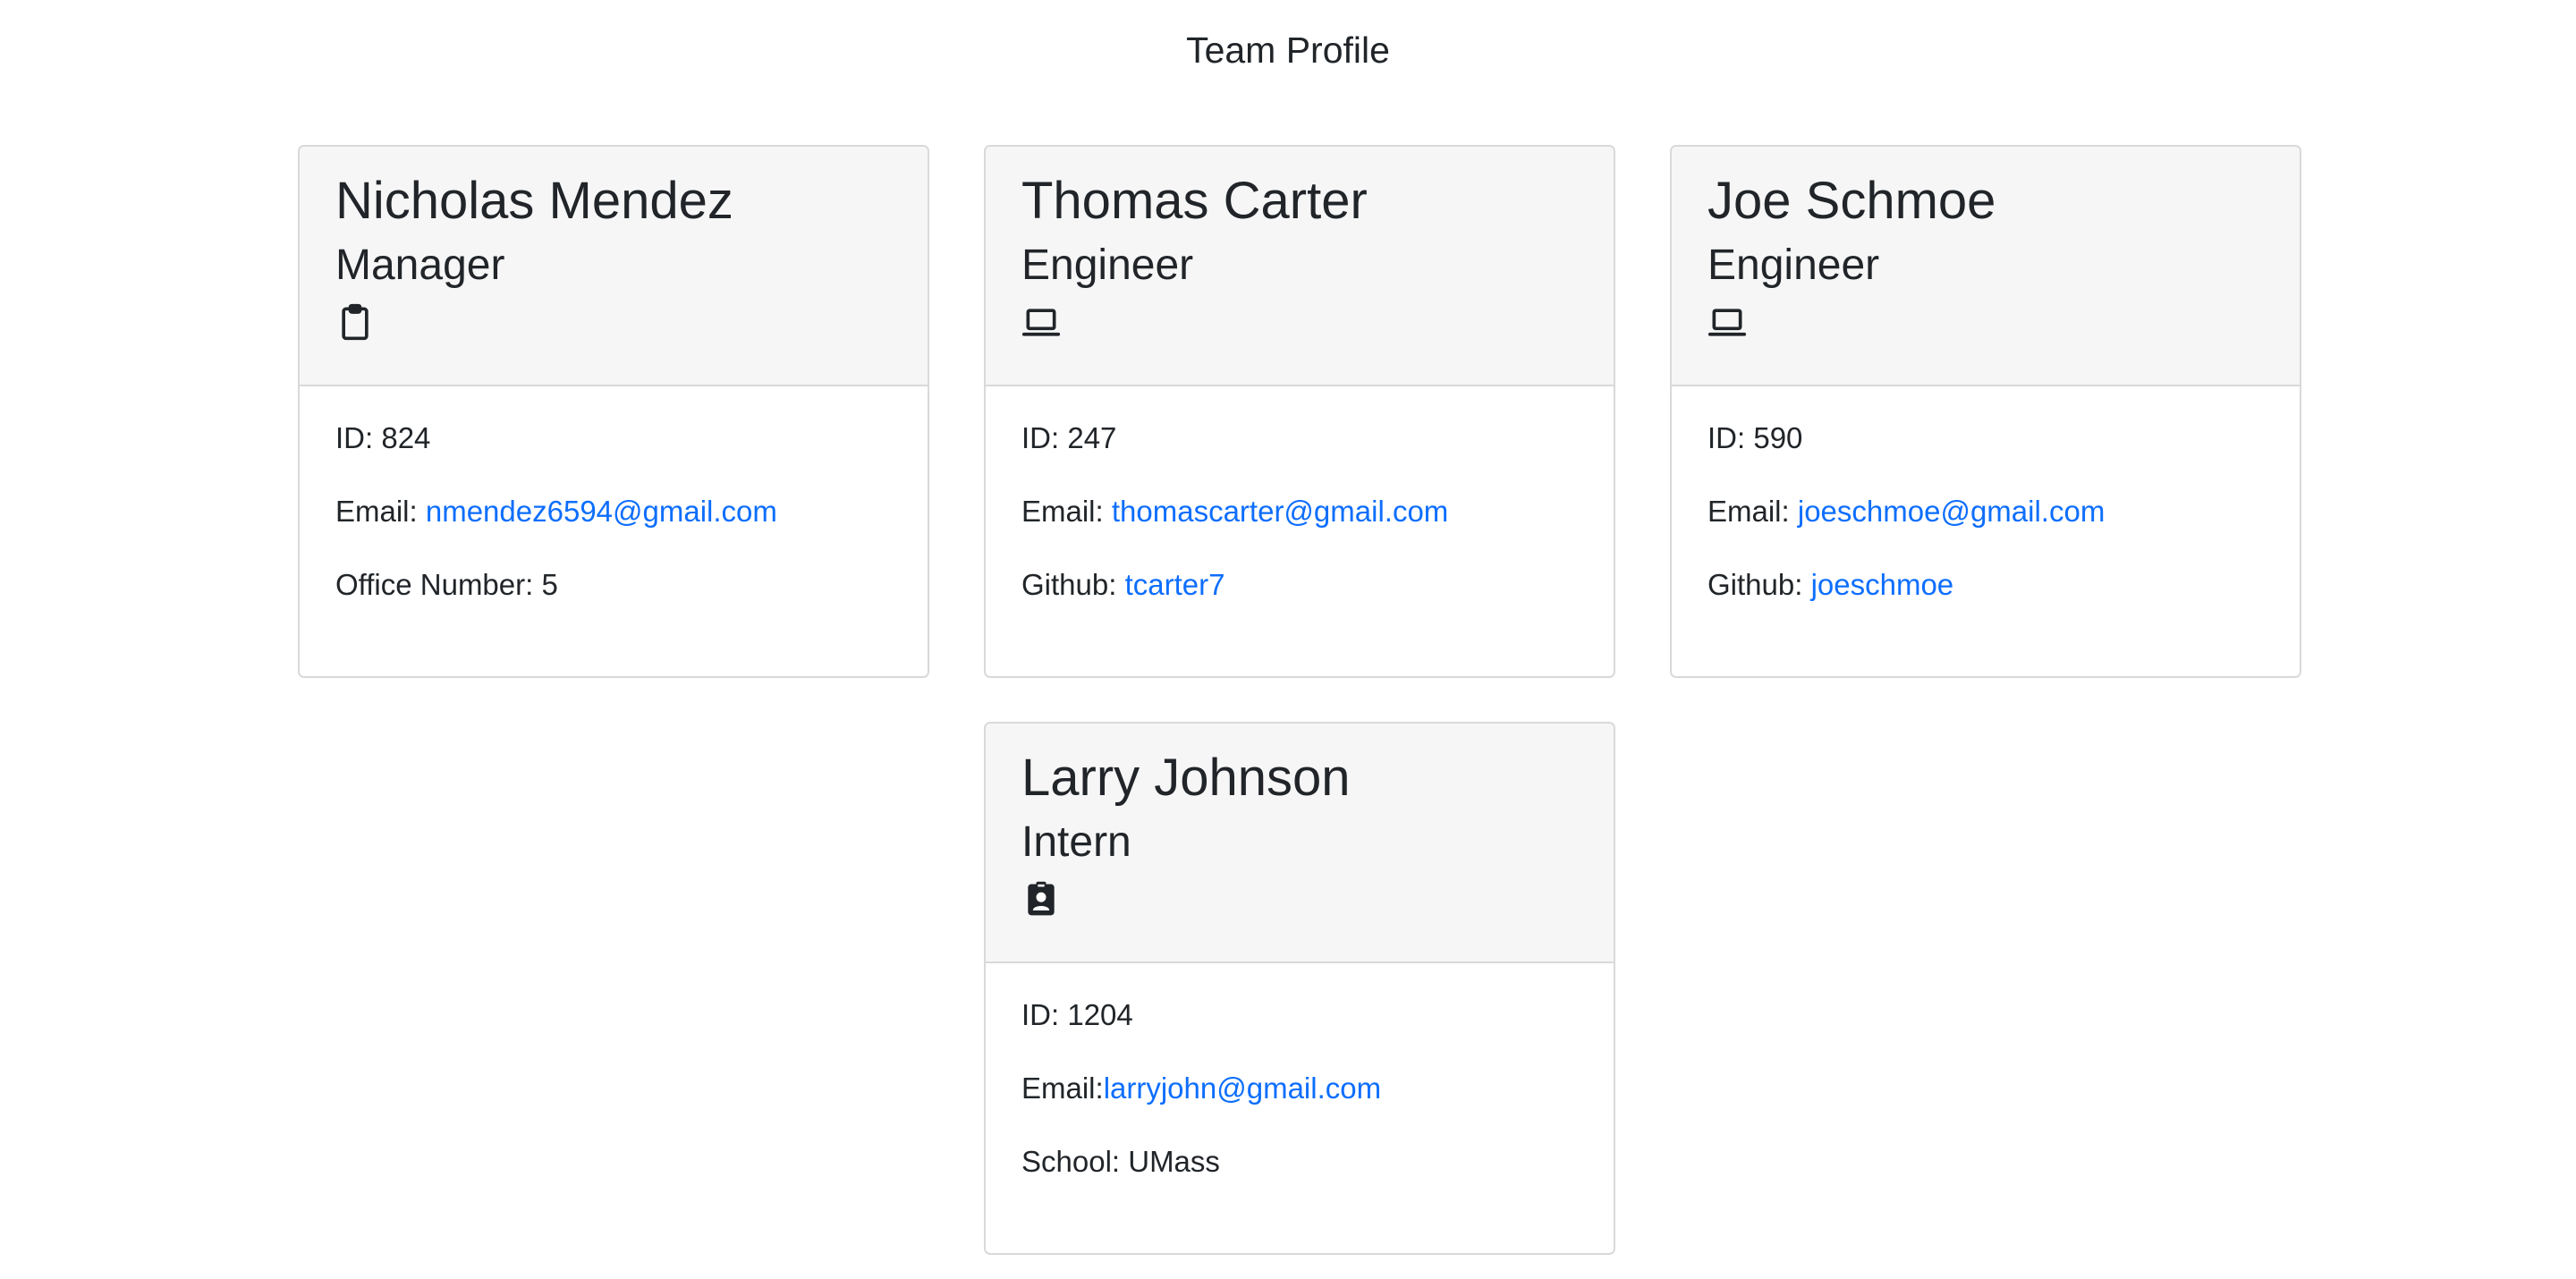 The image size is (2576, 1279). Describe the element at coordinates (1120, 1161) in the screenshot. I see `school: School: UMass` at that location.